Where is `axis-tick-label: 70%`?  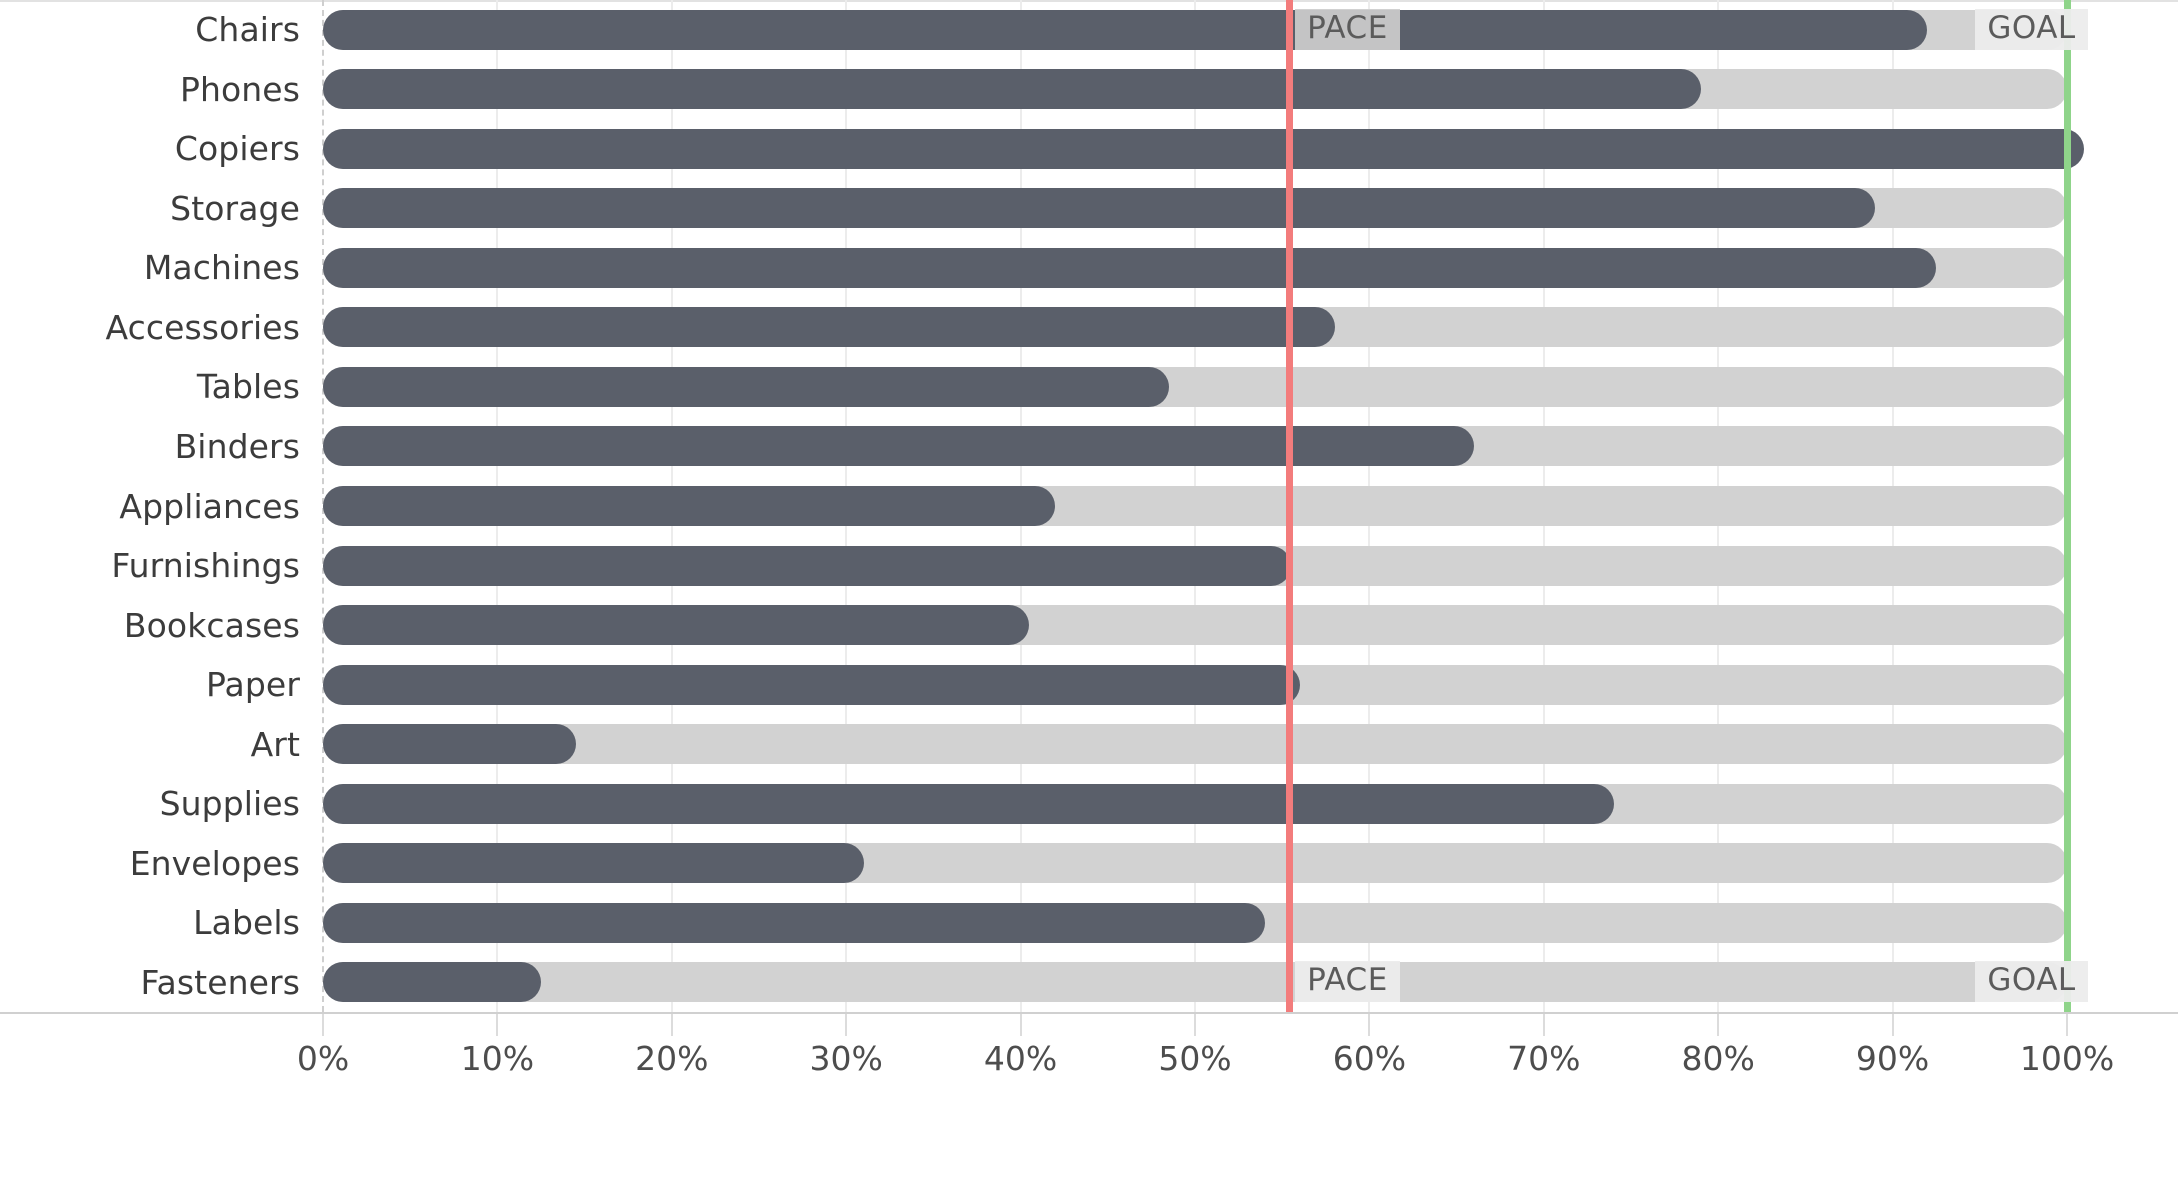
axis-tick-label: 70% is located at coordinates (1544, 1058).